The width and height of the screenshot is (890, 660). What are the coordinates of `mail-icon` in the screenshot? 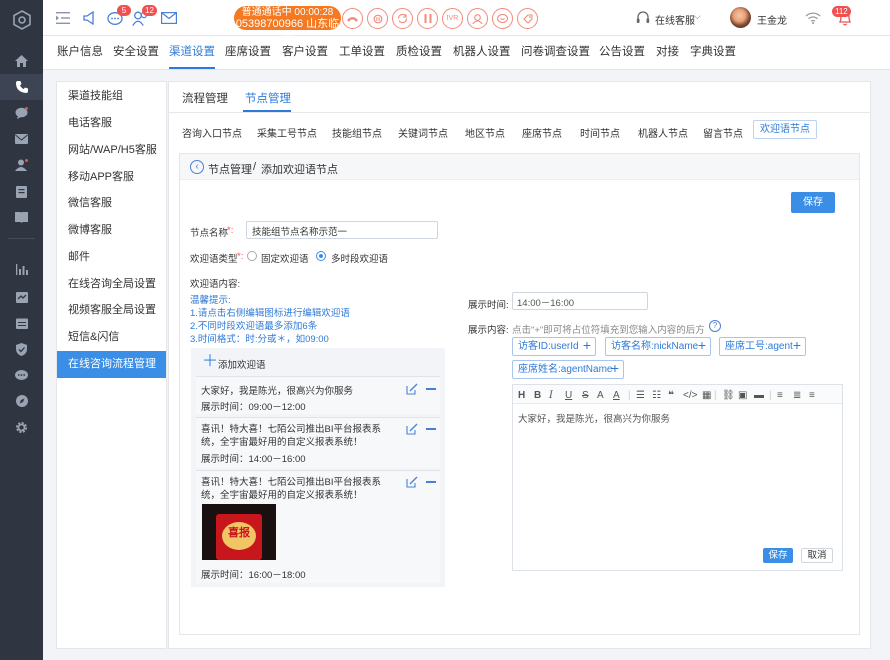 It's located at (21, 139).